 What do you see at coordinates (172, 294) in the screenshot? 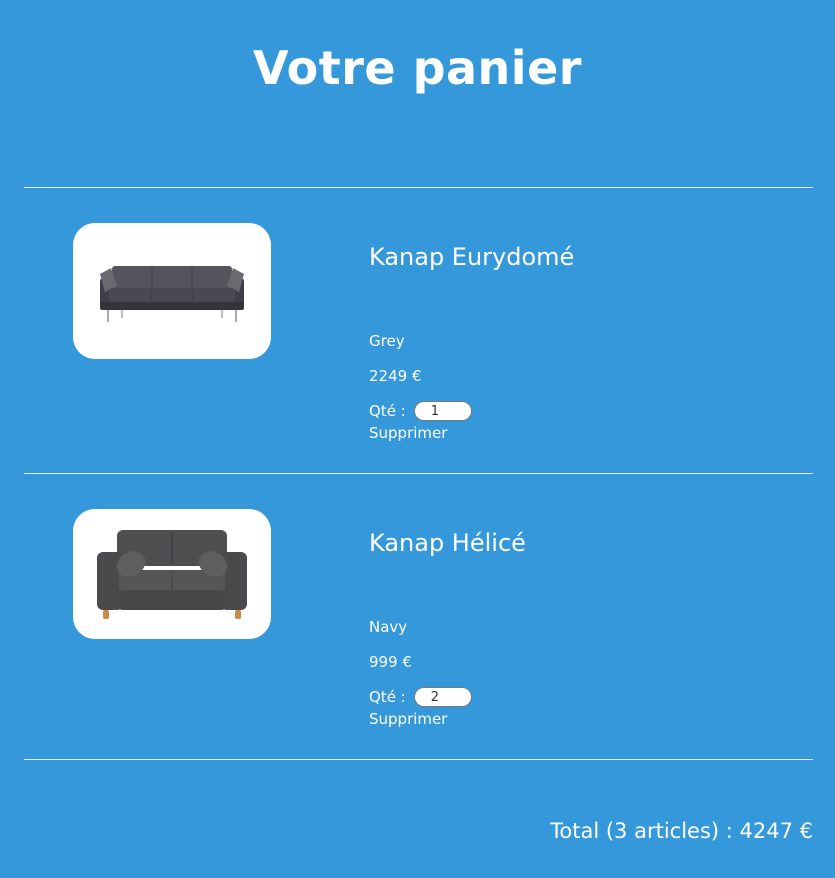
I see `three-seat-sofa-icon` at bounding box center [172, 294].